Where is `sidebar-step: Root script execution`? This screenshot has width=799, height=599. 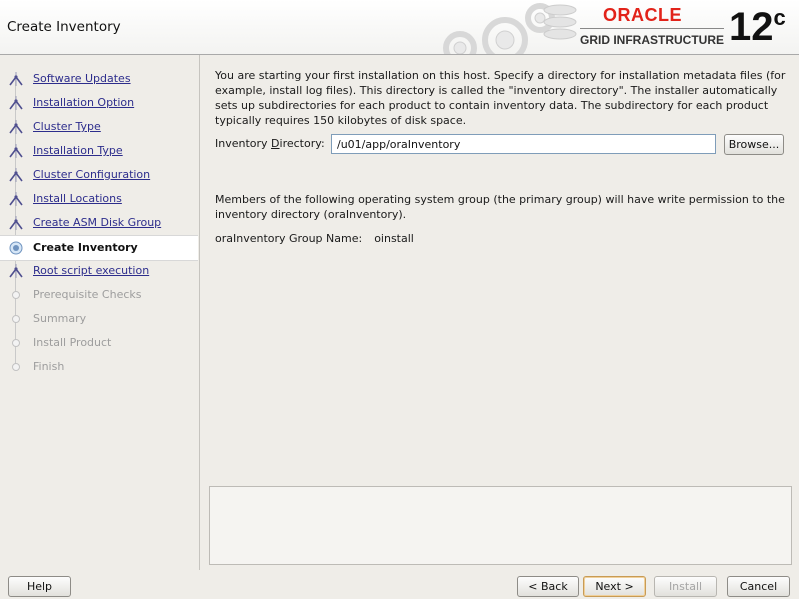
sidebar-step: Root script execution is located at coordinates (99, 271).